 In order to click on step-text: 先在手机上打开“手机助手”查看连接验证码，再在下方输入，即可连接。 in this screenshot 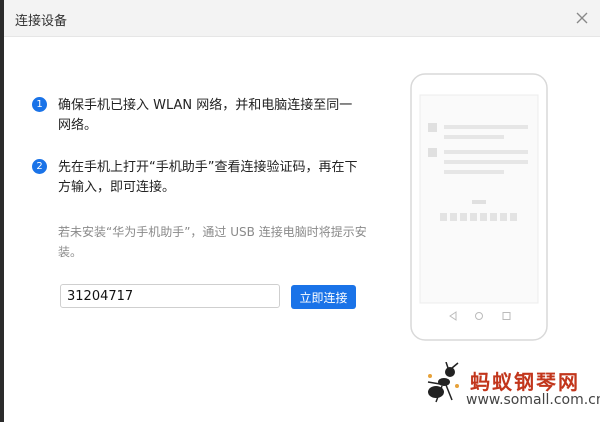, I will do `click(208, 177)`.